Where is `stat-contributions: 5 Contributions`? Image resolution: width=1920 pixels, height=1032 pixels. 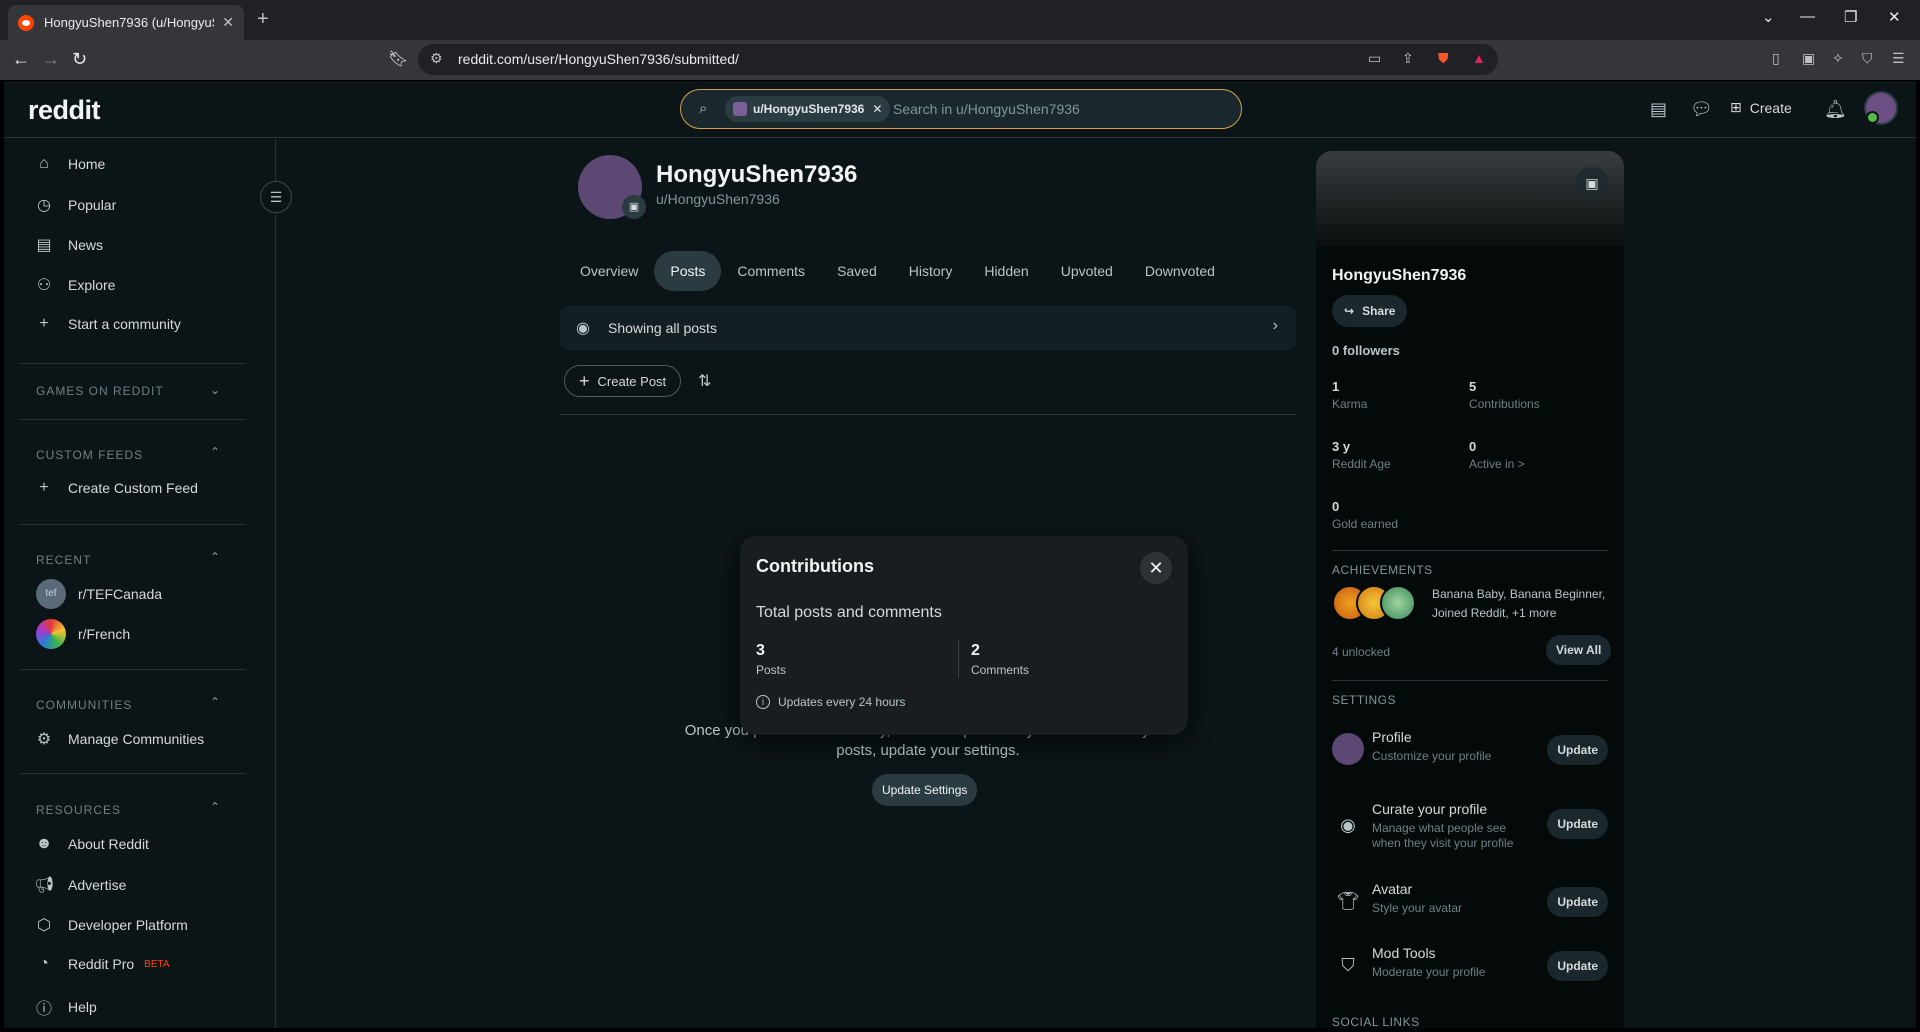 stat-contributions: 5 Contributions is located at coordinates (1504, 395).